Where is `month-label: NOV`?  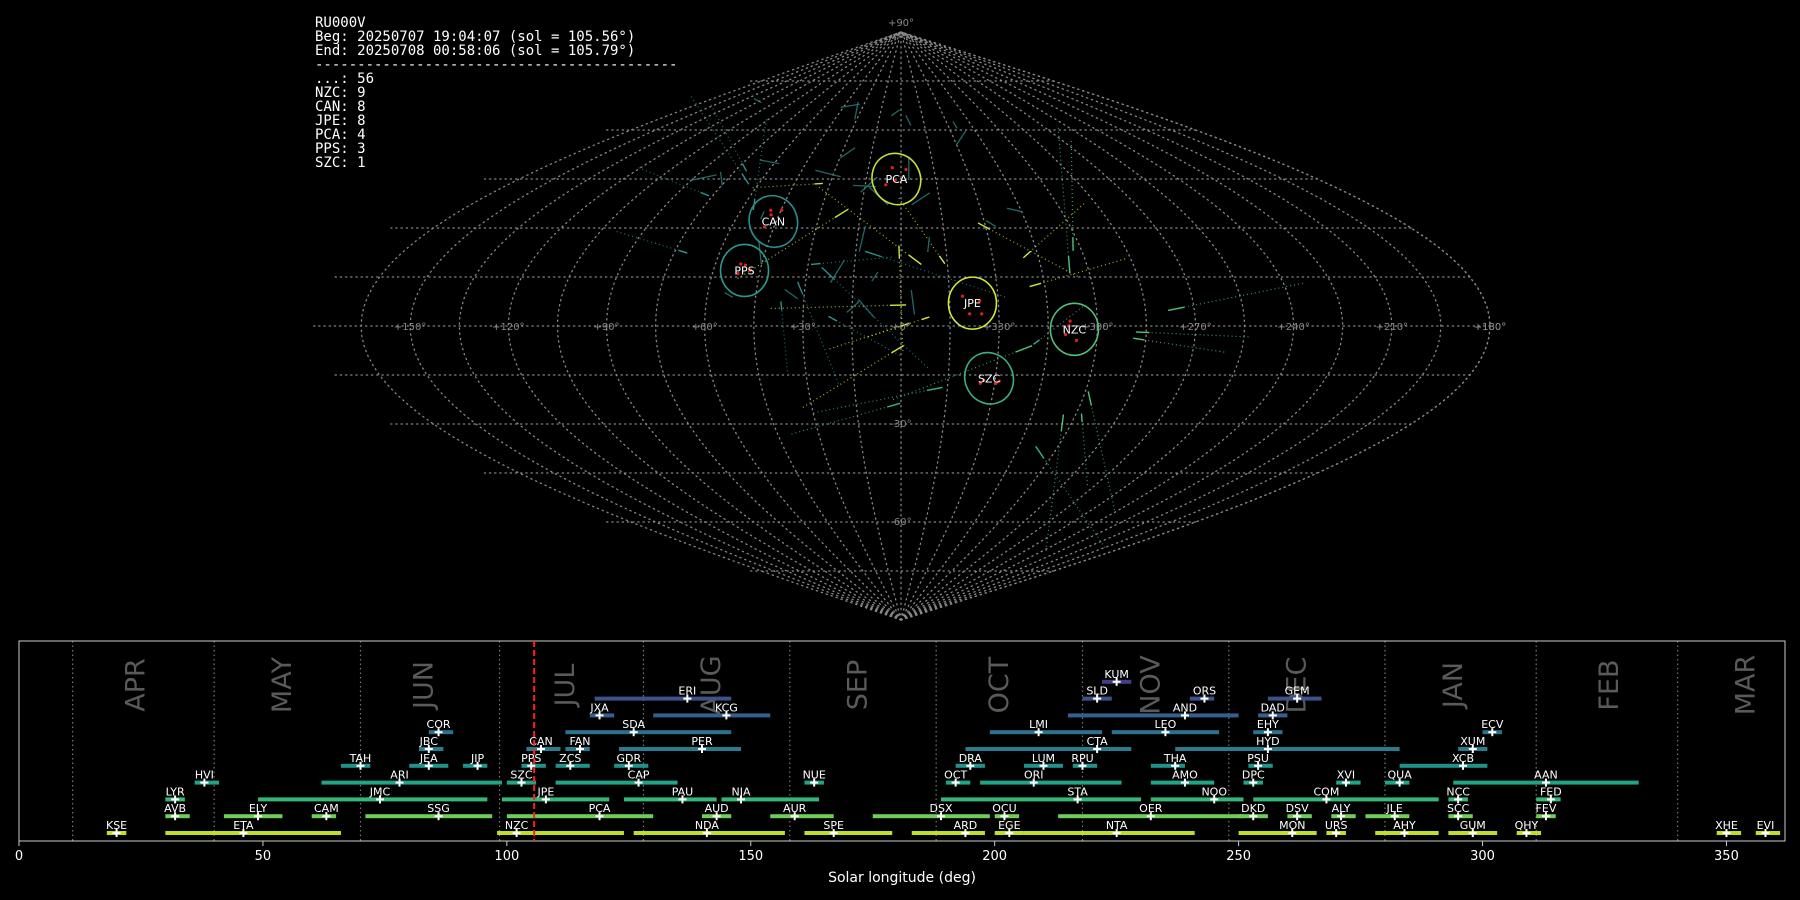 month-label: NOV is located at coordinates (1150, 685).